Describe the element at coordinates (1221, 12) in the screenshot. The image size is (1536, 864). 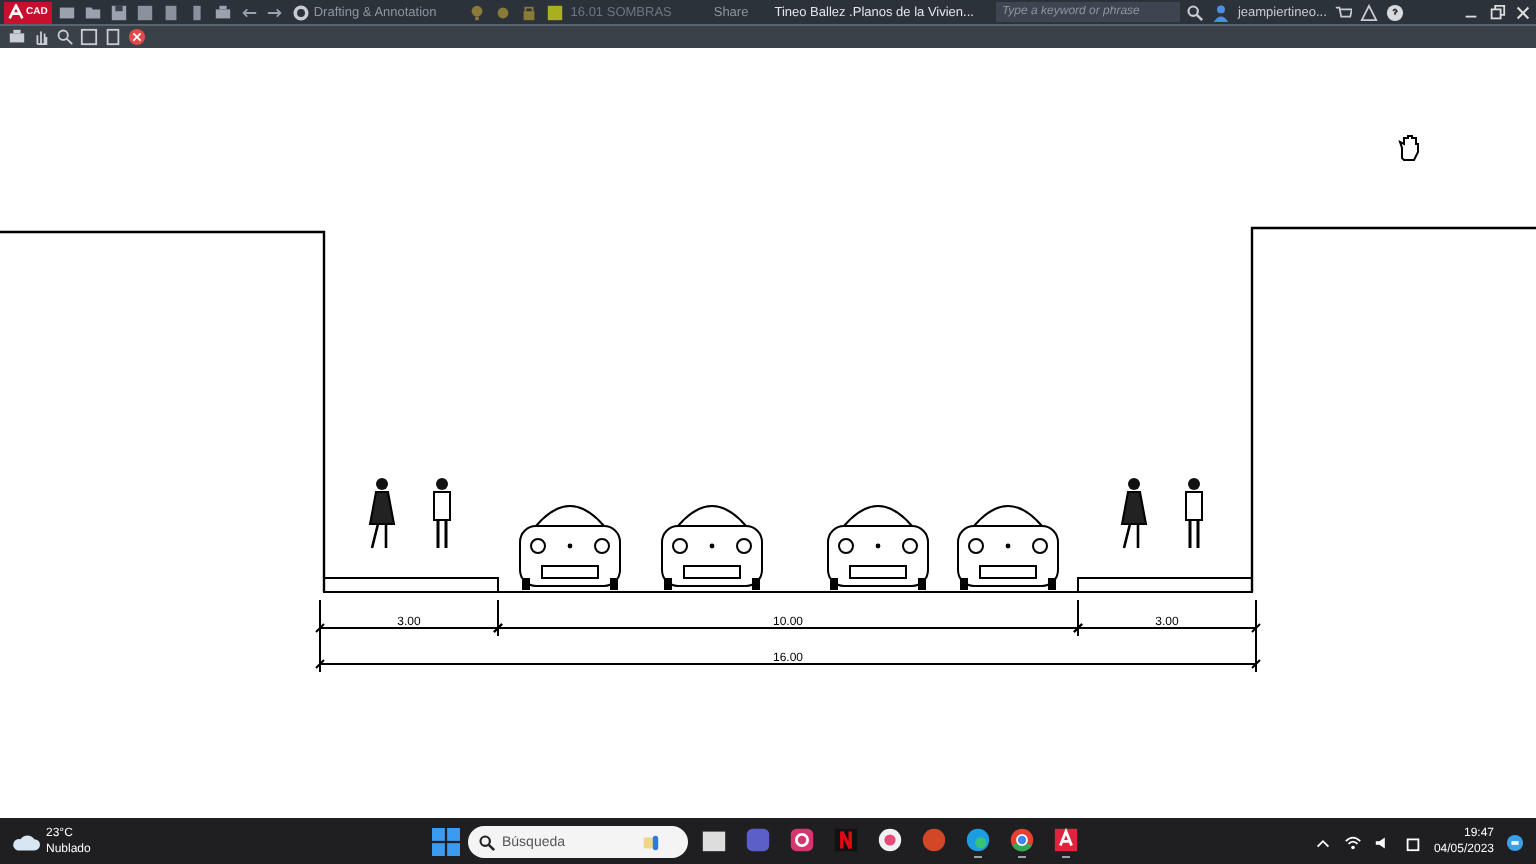
I see `user-icon` at that location.